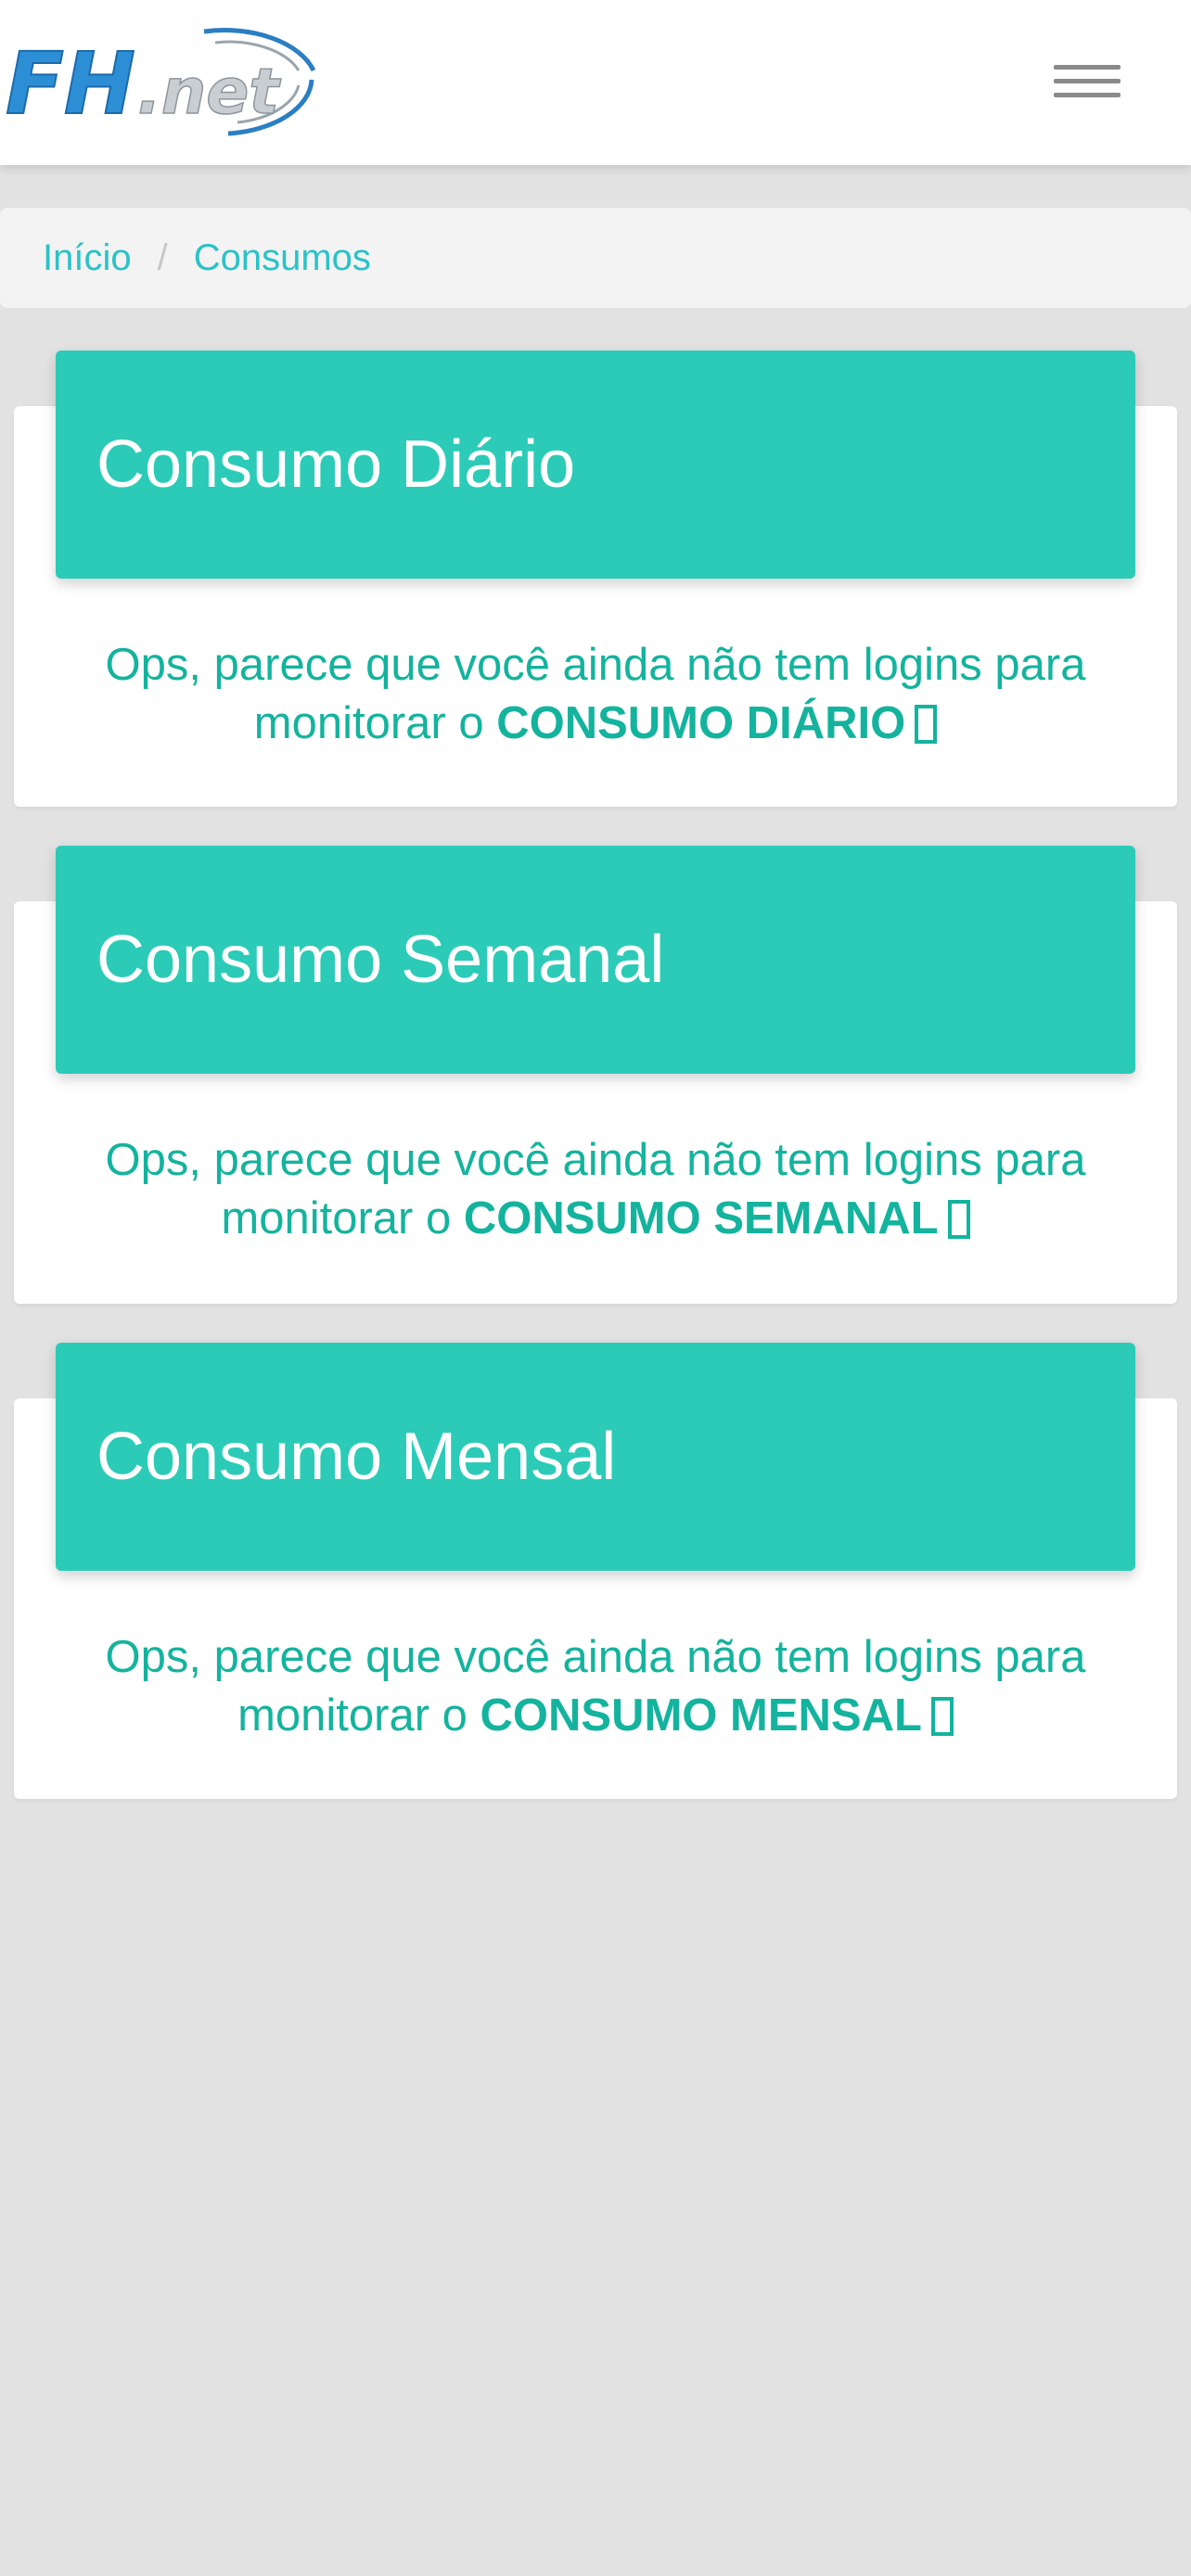  Describe the element at coordinates (595, 258) in the screenshot. I see `breadcrumb: Início / Consumos` at that location.